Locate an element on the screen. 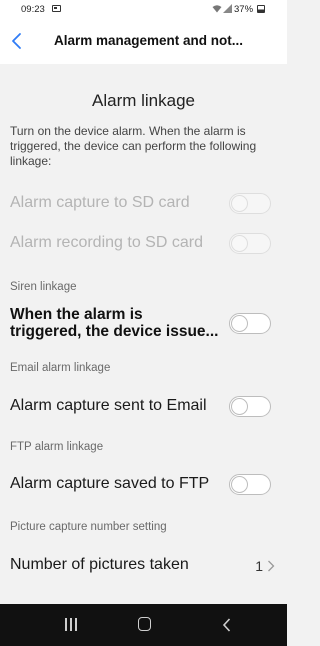 The height and width of the screenshot is (646, 320). battery-icon is located at coordinates (261, 9).